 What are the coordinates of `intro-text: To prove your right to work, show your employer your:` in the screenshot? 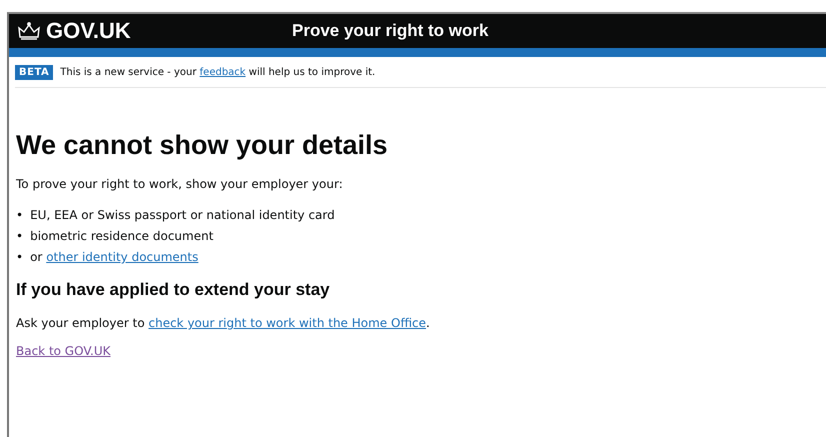 It's located at (180, 184).